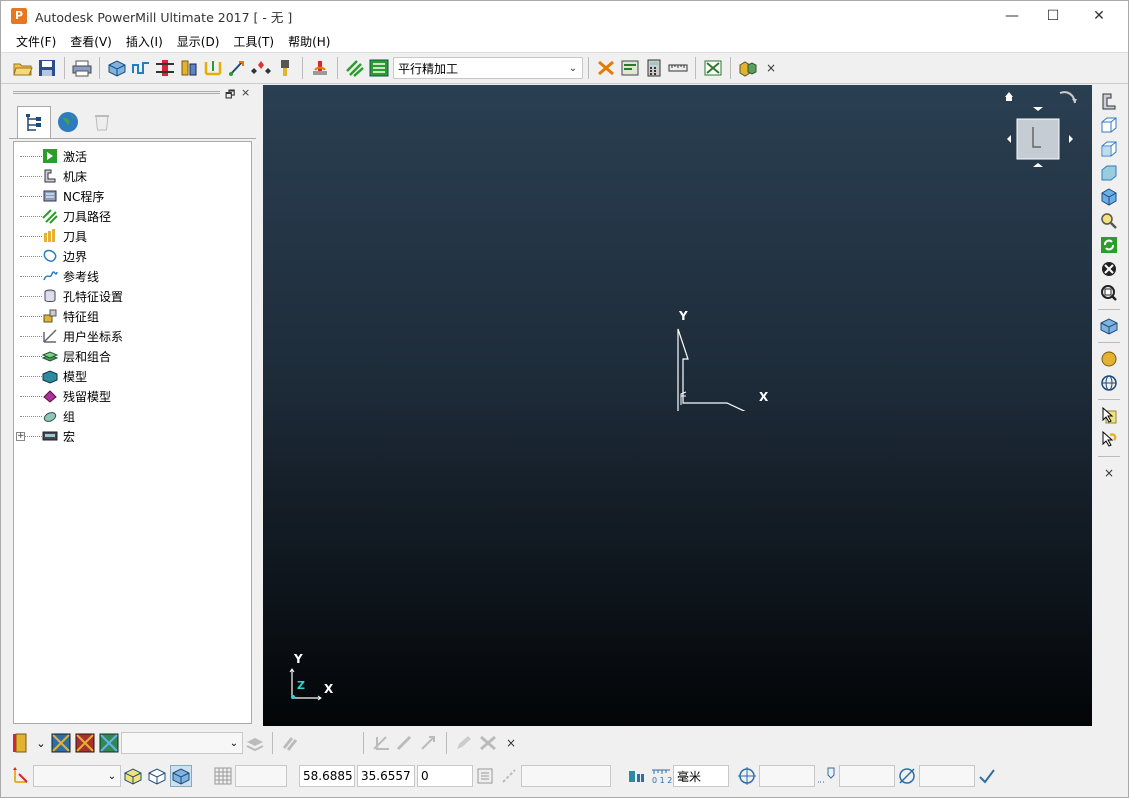 The height and width of the screenshot is (798, 1129). Describe the element at coordinates (867, 776) in the screenshot. I see `offset-field` at that location.